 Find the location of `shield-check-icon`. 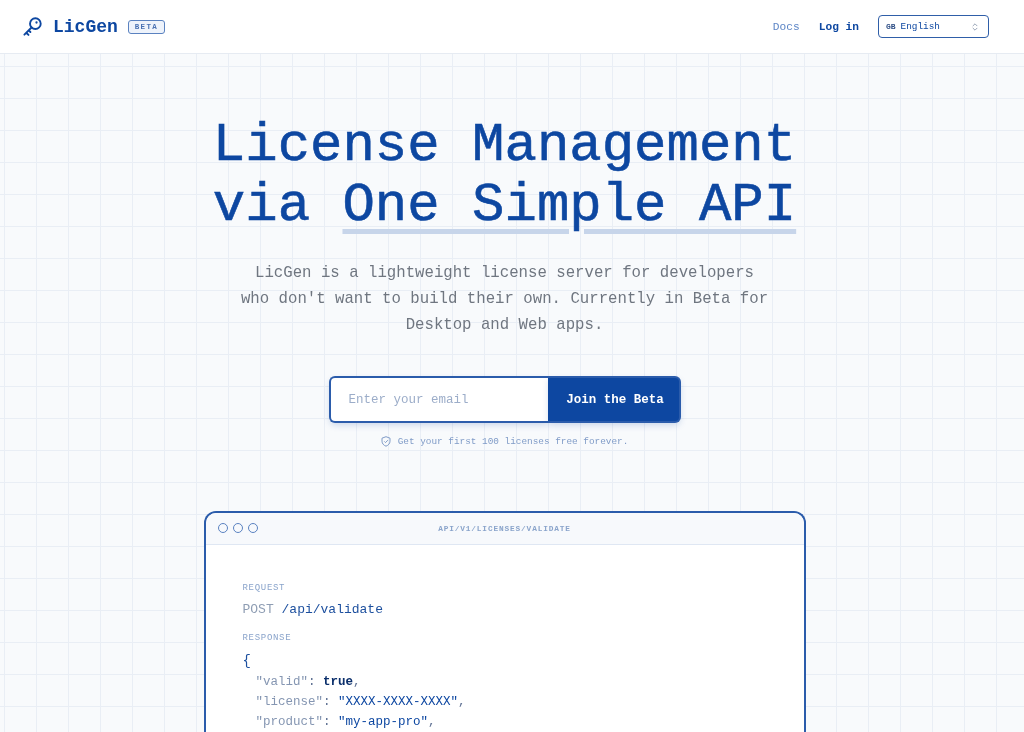

shield-check-icon is located at coordinates (385, 441).